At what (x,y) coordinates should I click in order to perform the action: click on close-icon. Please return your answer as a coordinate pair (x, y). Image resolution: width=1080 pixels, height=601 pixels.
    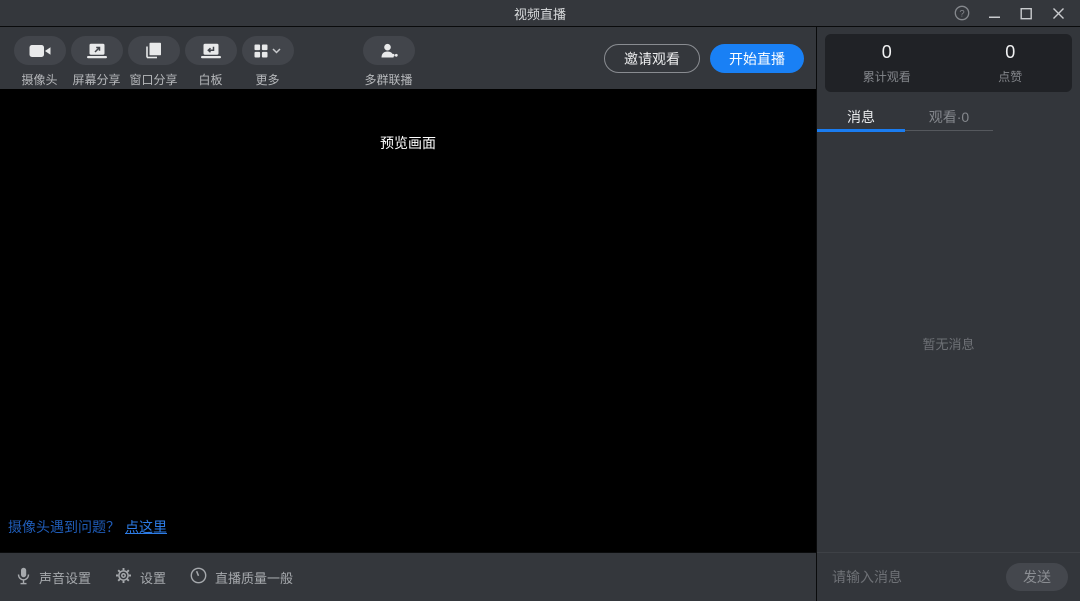
    Looking at the image, I should click on (1058, 13).